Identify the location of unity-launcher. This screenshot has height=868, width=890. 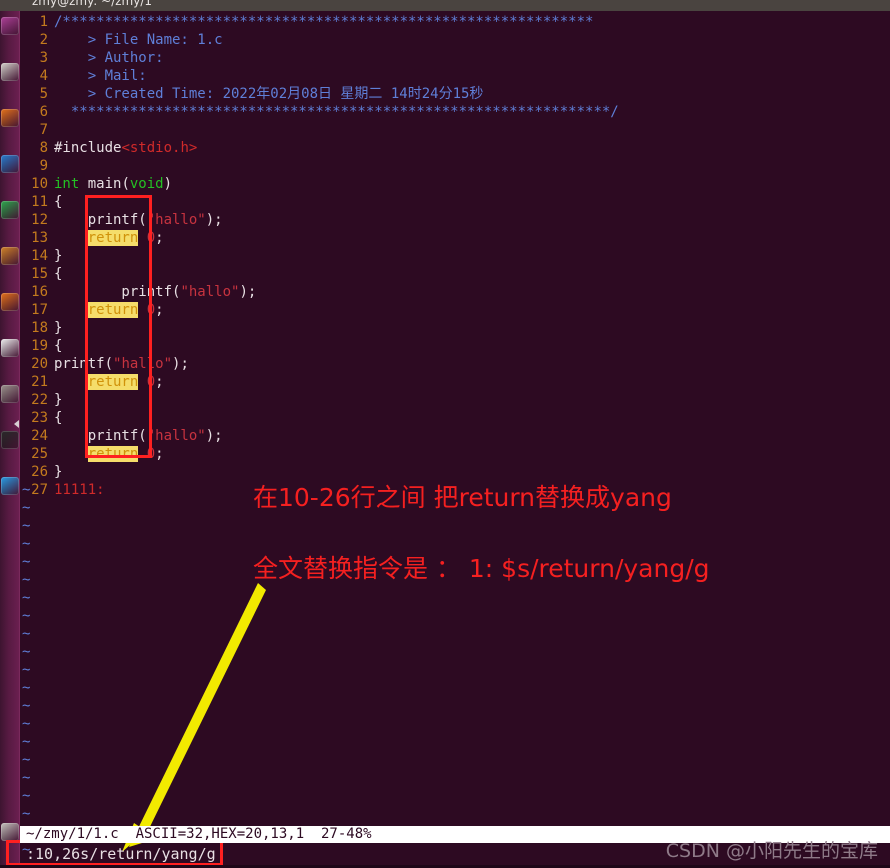
(10, 439).